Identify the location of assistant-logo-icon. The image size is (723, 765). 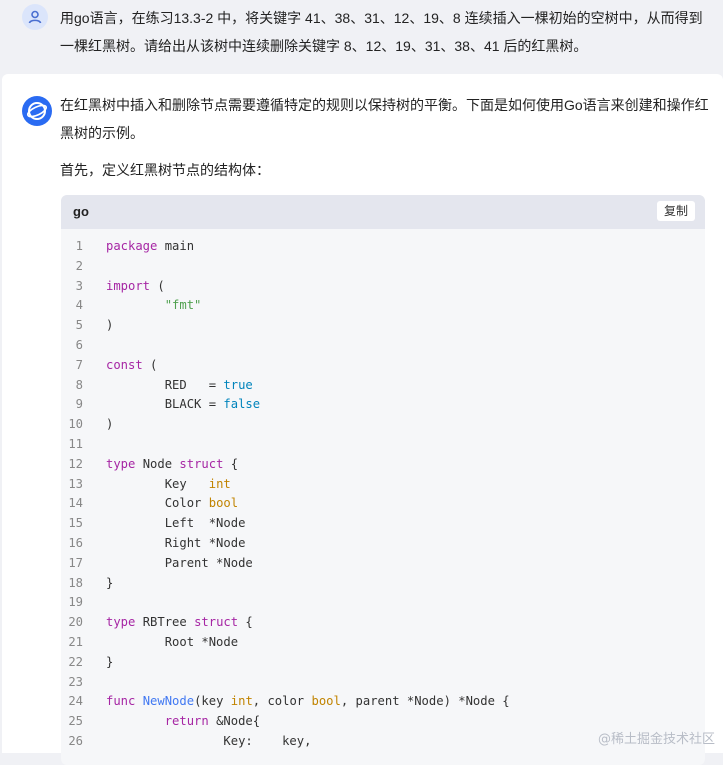
(37, 111).